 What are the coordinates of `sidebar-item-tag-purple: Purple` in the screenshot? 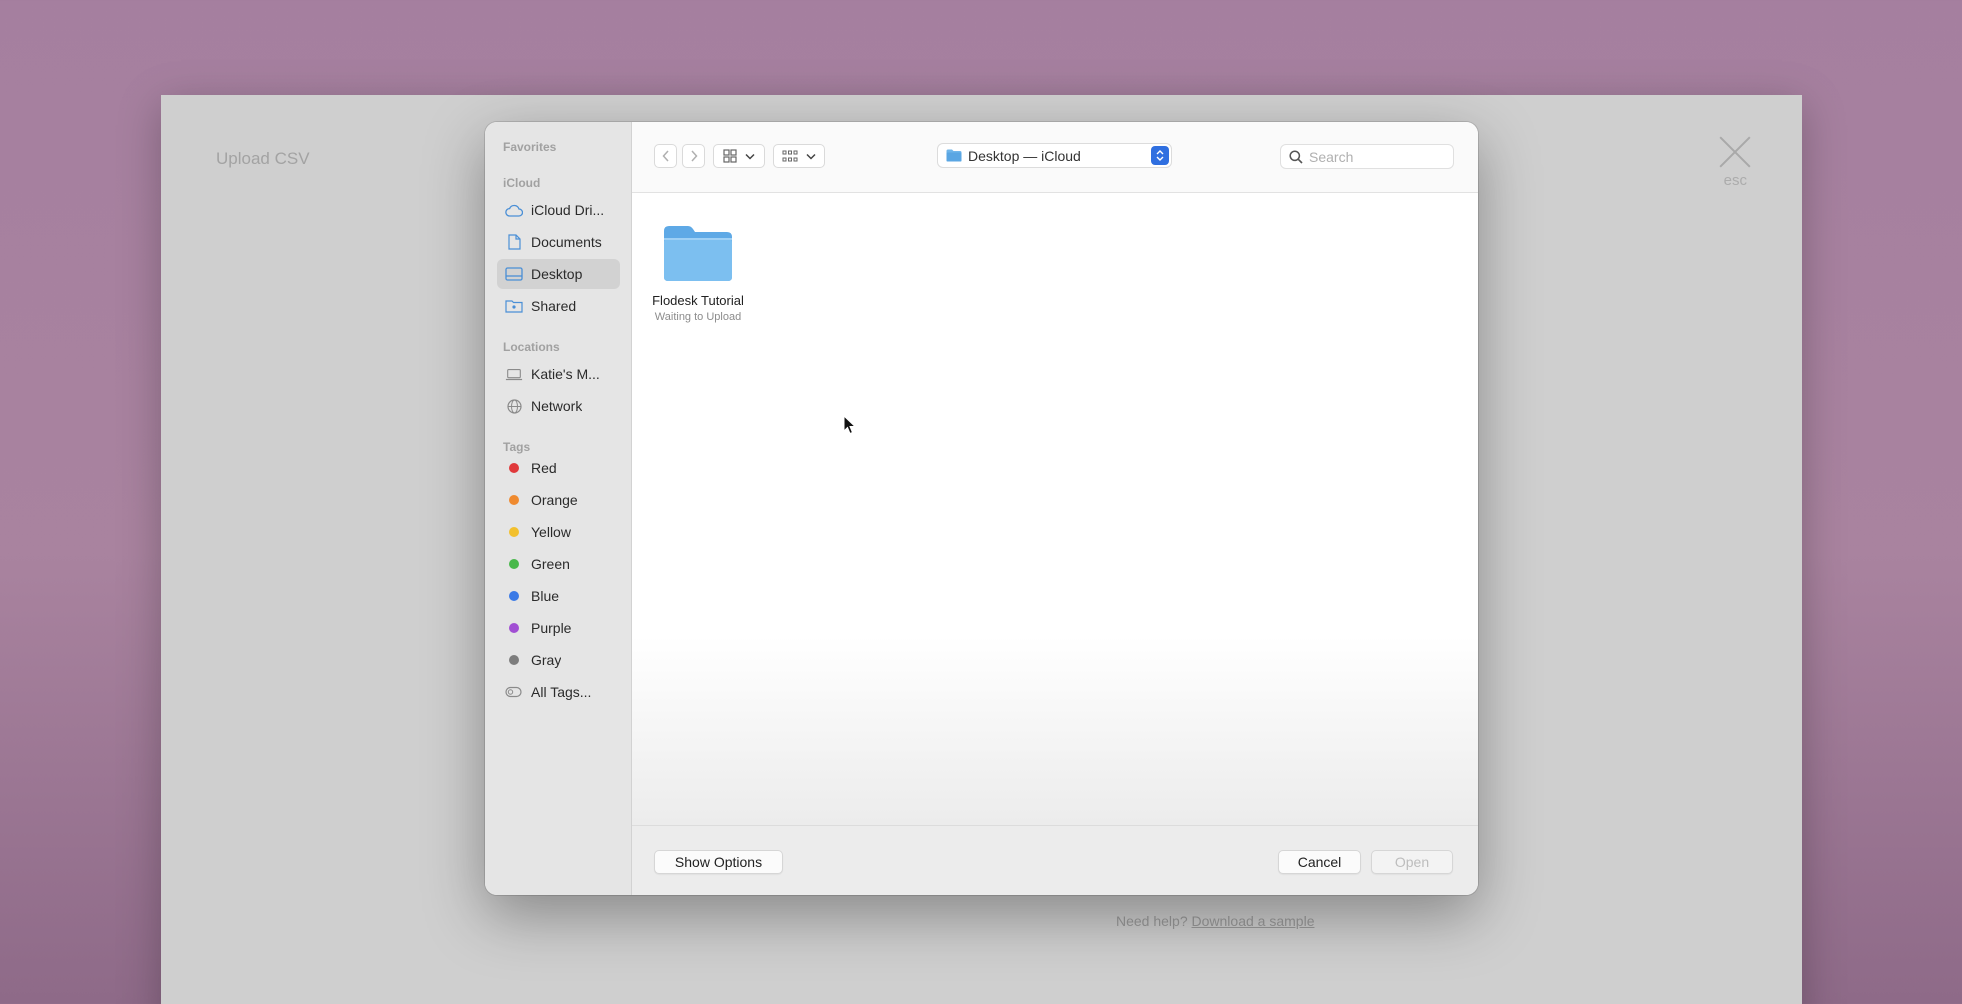 It's located at (558, 628).